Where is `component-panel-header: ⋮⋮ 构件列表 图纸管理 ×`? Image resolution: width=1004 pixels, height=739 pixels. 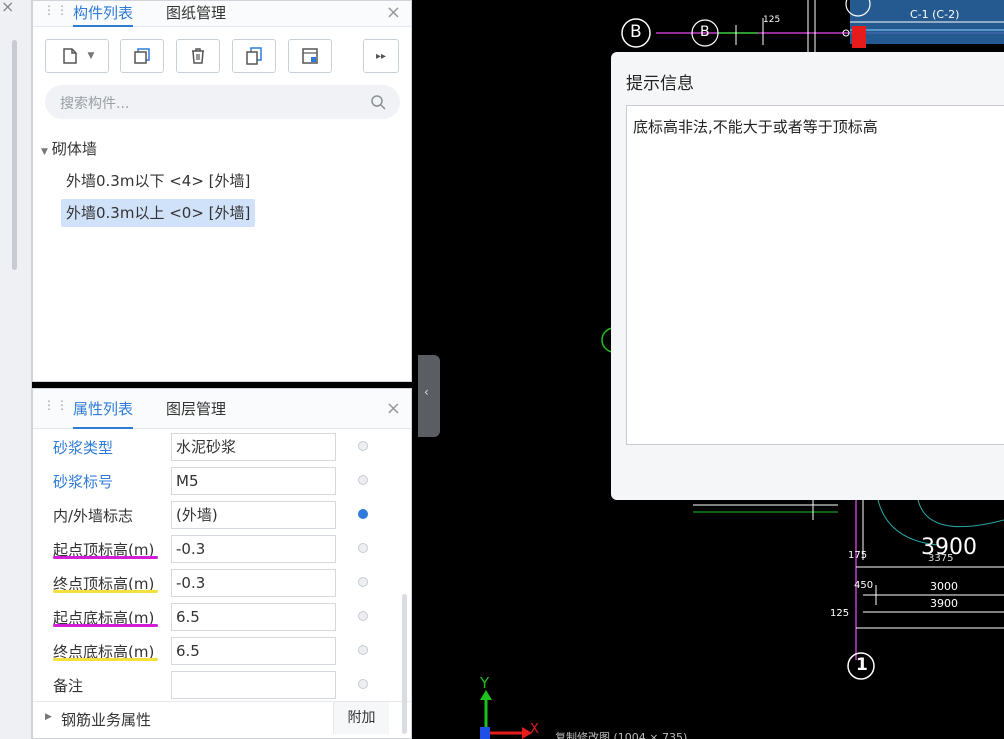
component-panel-header: ⋮⋮ 构件列表 图纸管理 × is located at coordinates (222, 14).